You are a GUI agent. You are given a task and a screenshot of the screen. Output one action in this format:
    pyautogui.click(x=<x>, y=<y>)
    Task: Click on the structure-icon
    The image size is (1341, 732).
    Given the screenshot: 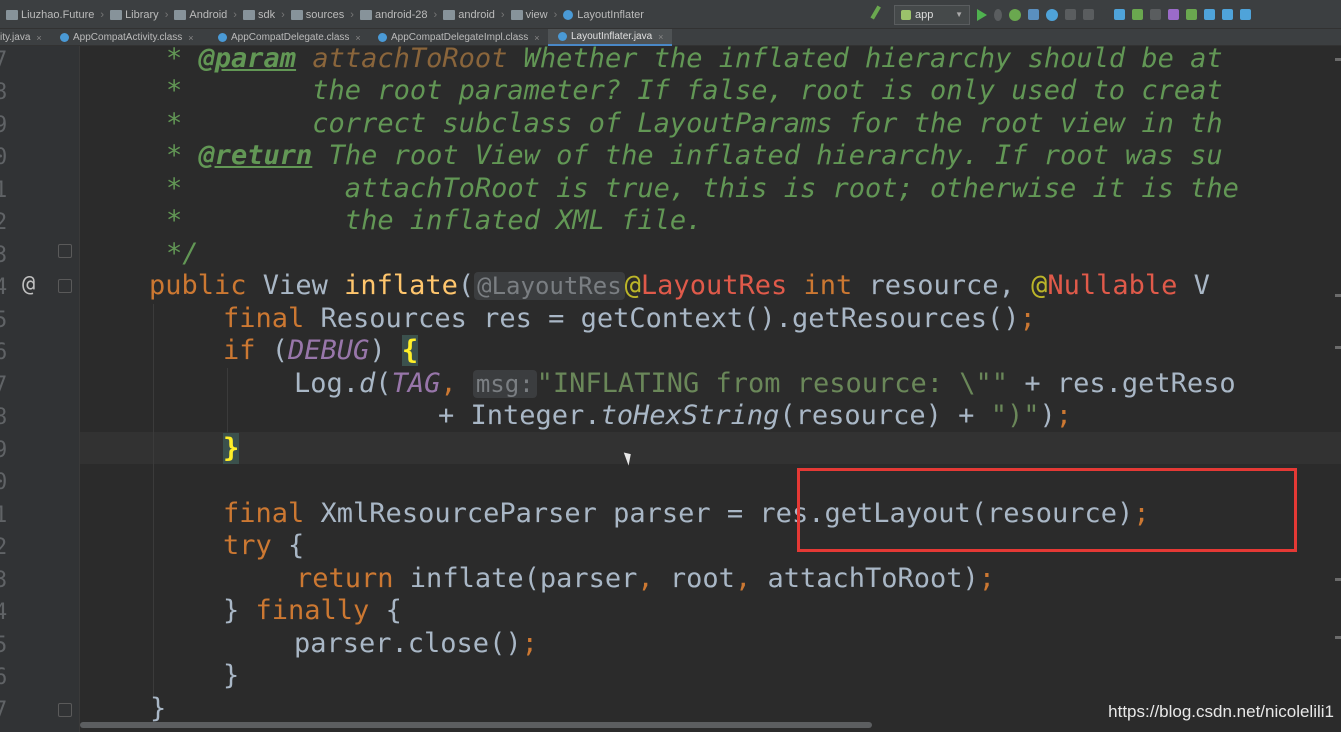 What is the action you would take?
    pyautogui.click(x=1137, y=14)
    